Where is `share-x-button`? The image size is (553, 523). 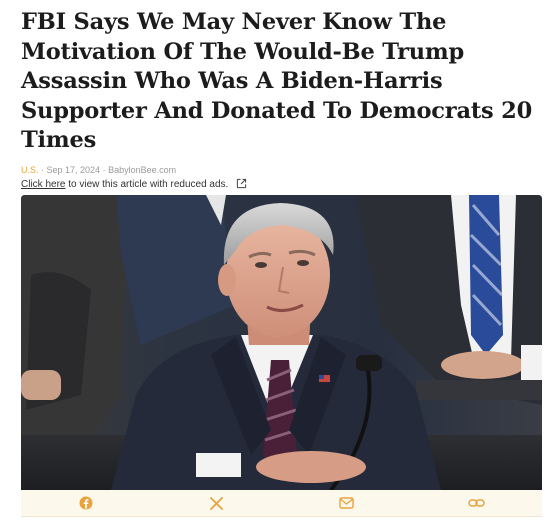
share-x-button is located at coordinates (216, 503).